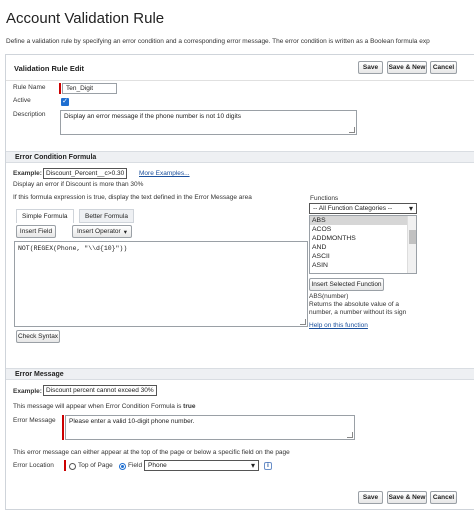 This screenshot has width=474, height=511. What do you see at coordinates (370, 67) in the screenshot?
I see `save-button-top: Save` at bounding box center [370, 67].